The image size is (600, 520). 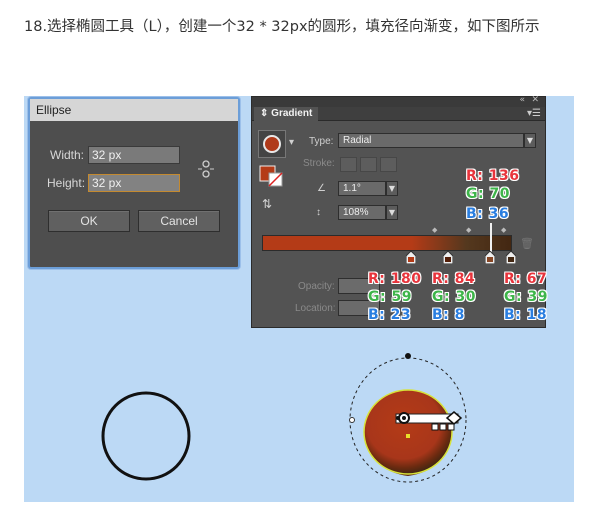 I want to click on cancel-button: Cancel, so click(x=179, y=221).